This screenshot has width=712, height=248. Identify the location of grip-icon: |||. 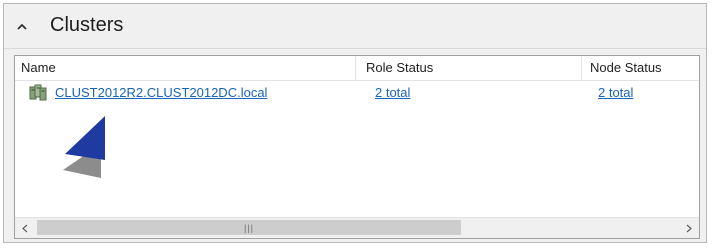
(248, 227).